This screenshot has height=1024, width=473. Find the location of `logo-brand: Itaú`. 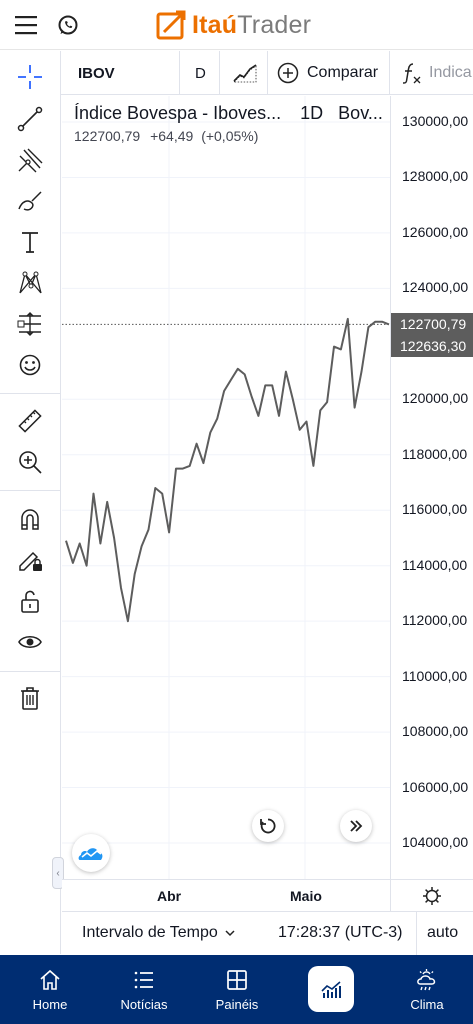

logo-brand: Itaú is located at coordinates (215, 24).